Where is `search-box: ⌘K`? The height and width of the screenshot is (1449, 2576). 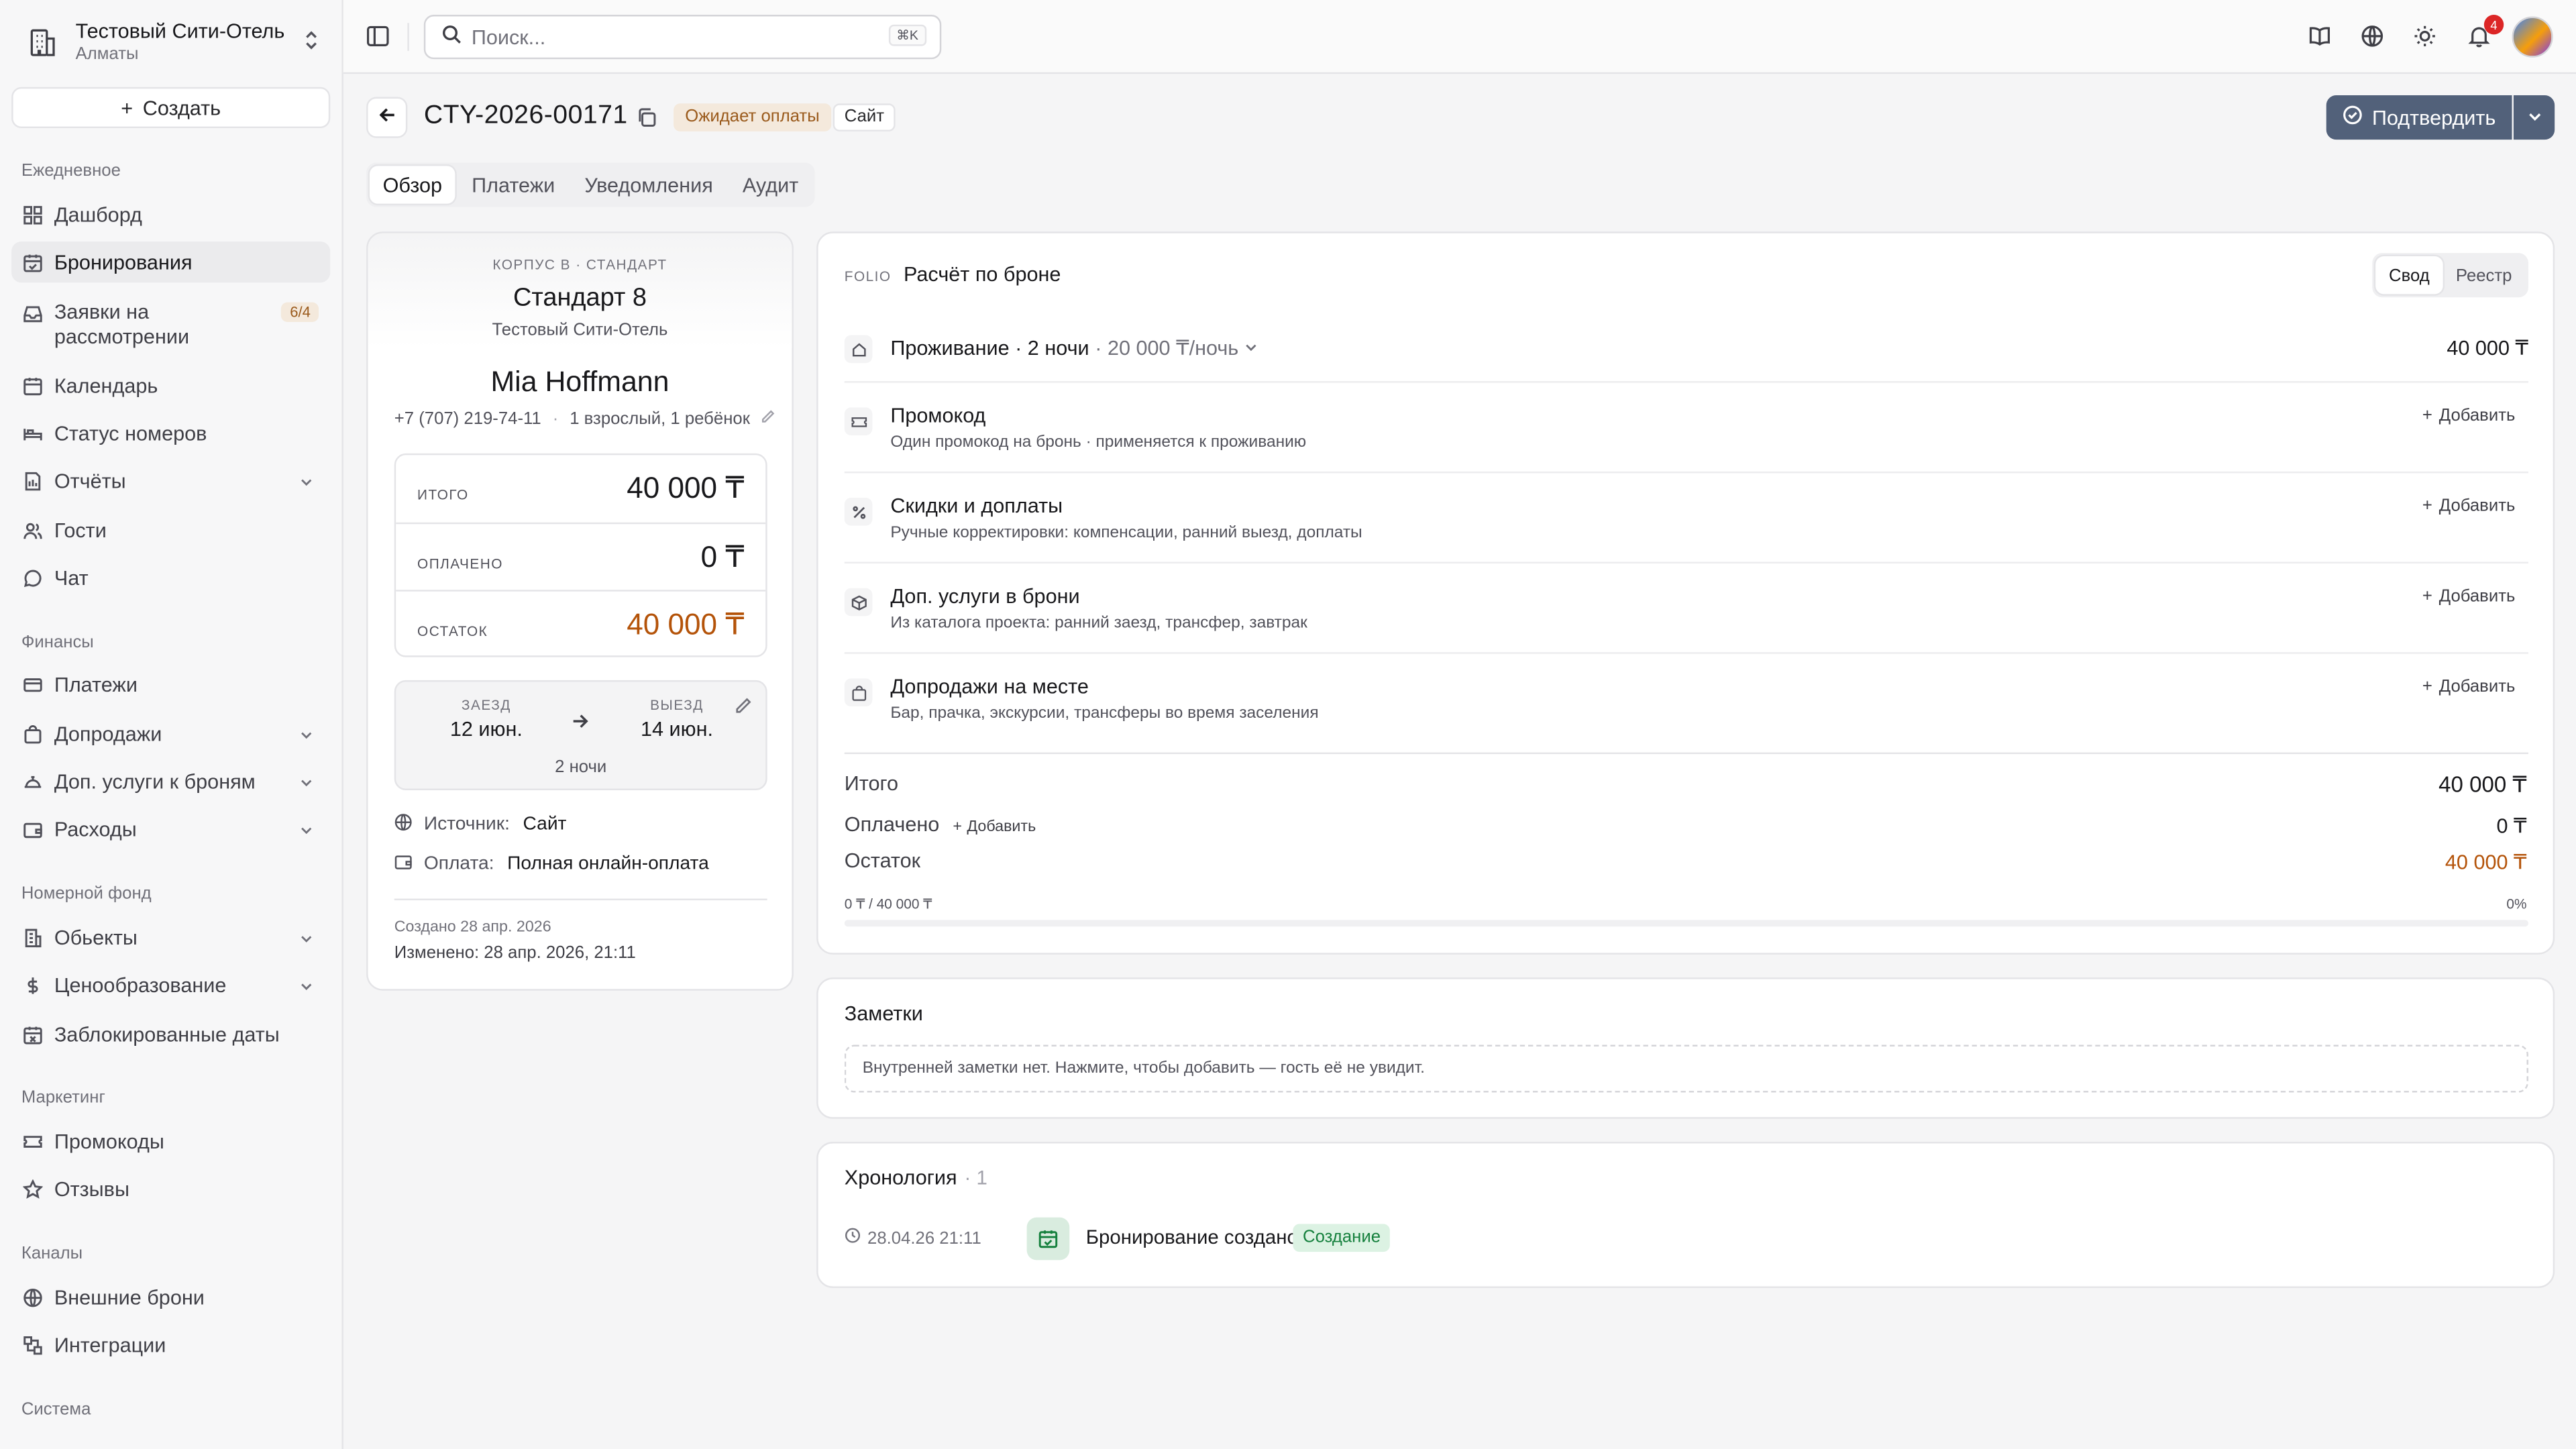 search-box: ⌘K is located at coordinates (682, 37).